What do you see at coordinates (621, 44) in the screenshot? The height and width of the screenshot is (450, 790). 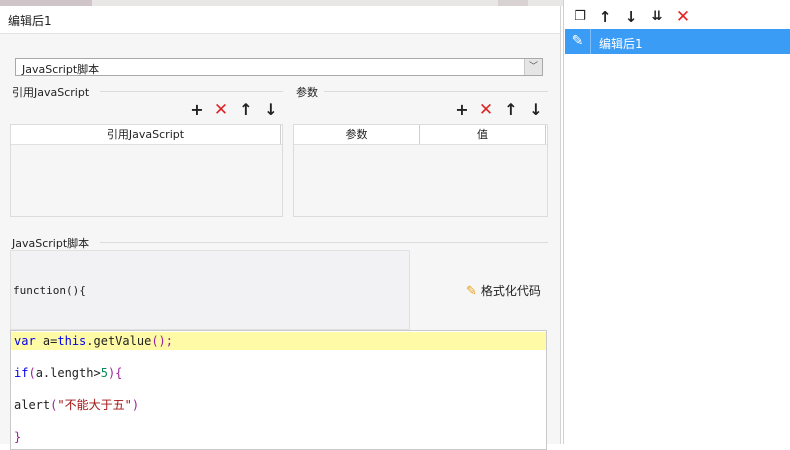 I see `list-item-label: 编辑后1` at bounding box center [621, 44].